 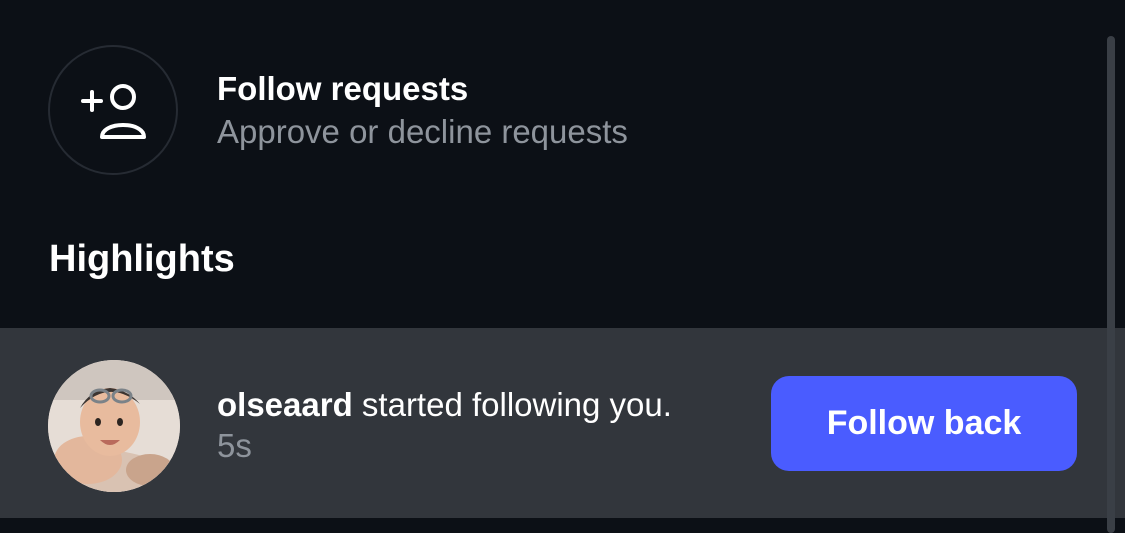 What do you see at coordinates (285, 404) in the screenshot?
I see `username-link: olseaard` at bounding box center [285, 404].